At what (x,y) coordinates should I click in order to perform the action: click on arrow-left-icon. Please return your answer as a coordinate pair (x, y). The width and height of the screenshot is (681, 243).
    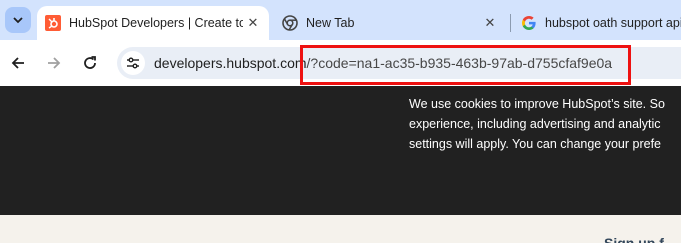
    Looking at the image, I should click on (17, 63).